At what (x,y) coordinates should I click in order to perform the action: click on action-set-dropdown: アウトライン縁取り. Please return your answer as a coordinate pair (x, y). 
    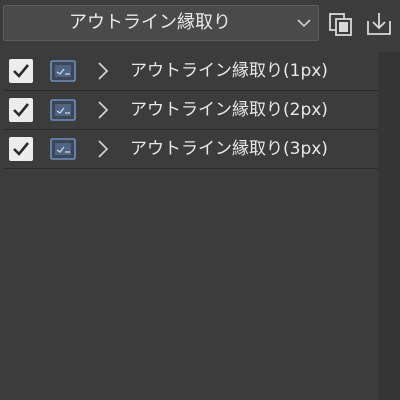
    Looking at the image, I should click on (161, 23).